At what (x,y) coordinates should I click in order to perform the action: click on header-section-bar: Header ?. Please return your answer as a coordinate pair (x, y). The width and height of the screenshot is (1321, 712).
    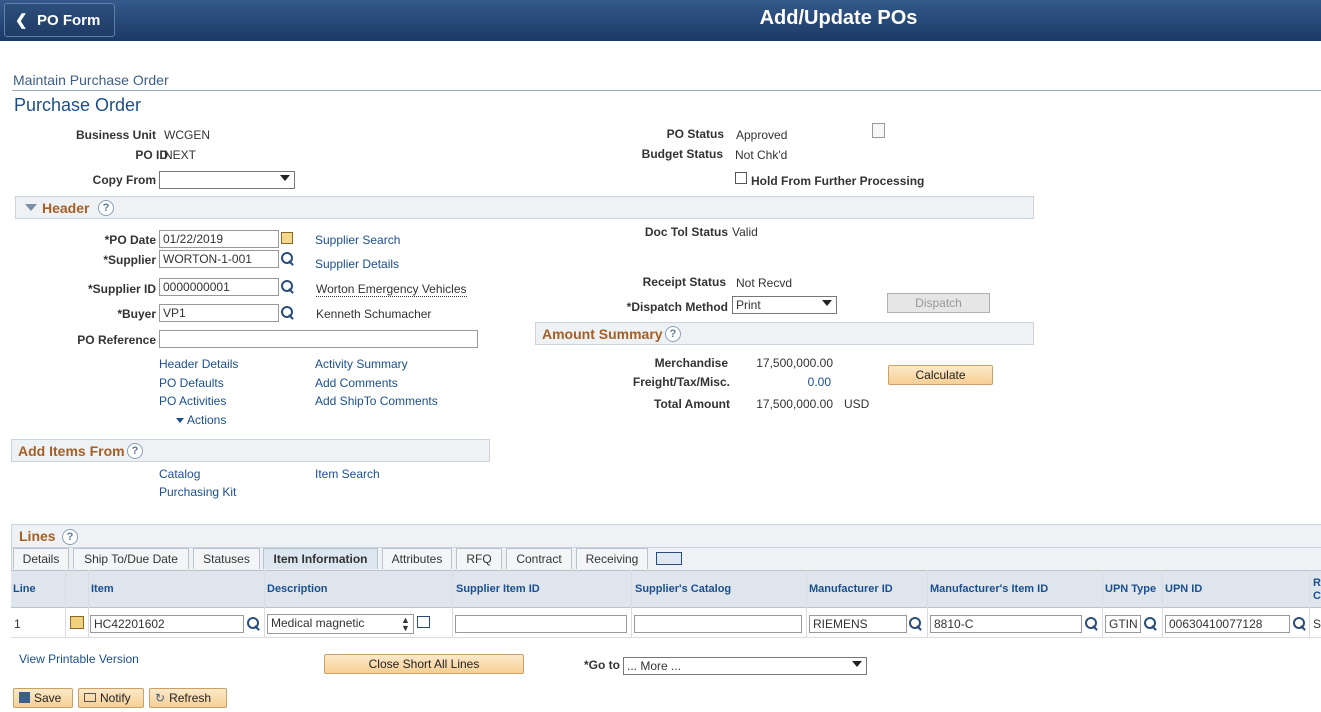
    Looking at the image, I should click on (524, 207).